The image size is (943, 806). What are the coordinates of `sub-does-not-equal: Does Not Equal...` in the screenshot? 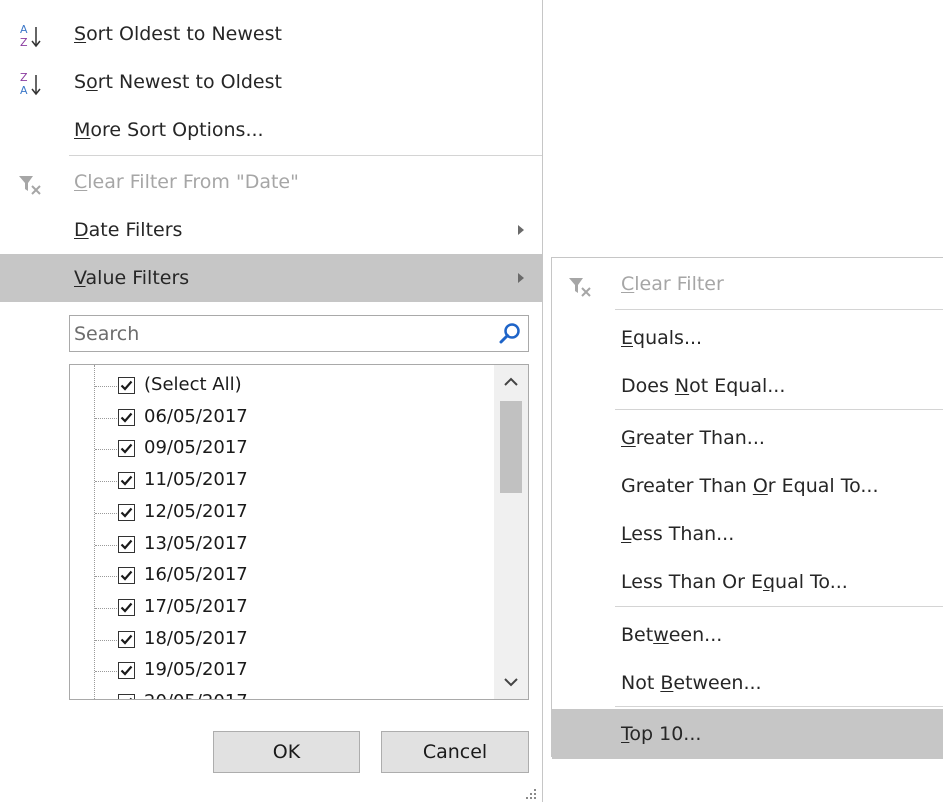 It's located at (747, 386).